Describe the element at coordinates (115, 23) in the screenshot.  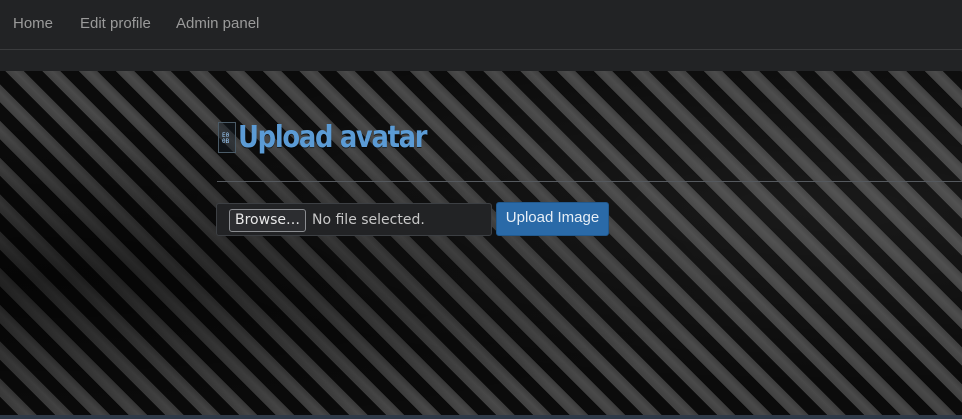
I see `nav-edit-profile-link: Edit profile` at that location.